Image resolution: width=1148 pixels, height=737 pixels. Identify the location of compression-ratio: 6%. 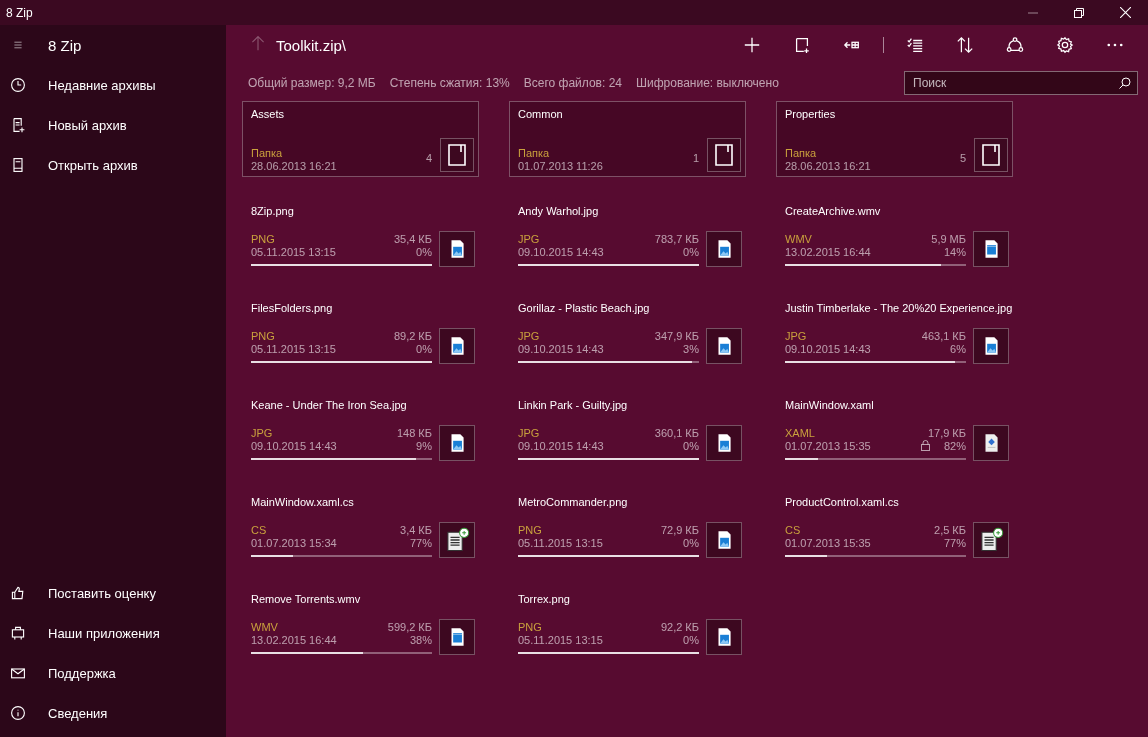
(958, 348).